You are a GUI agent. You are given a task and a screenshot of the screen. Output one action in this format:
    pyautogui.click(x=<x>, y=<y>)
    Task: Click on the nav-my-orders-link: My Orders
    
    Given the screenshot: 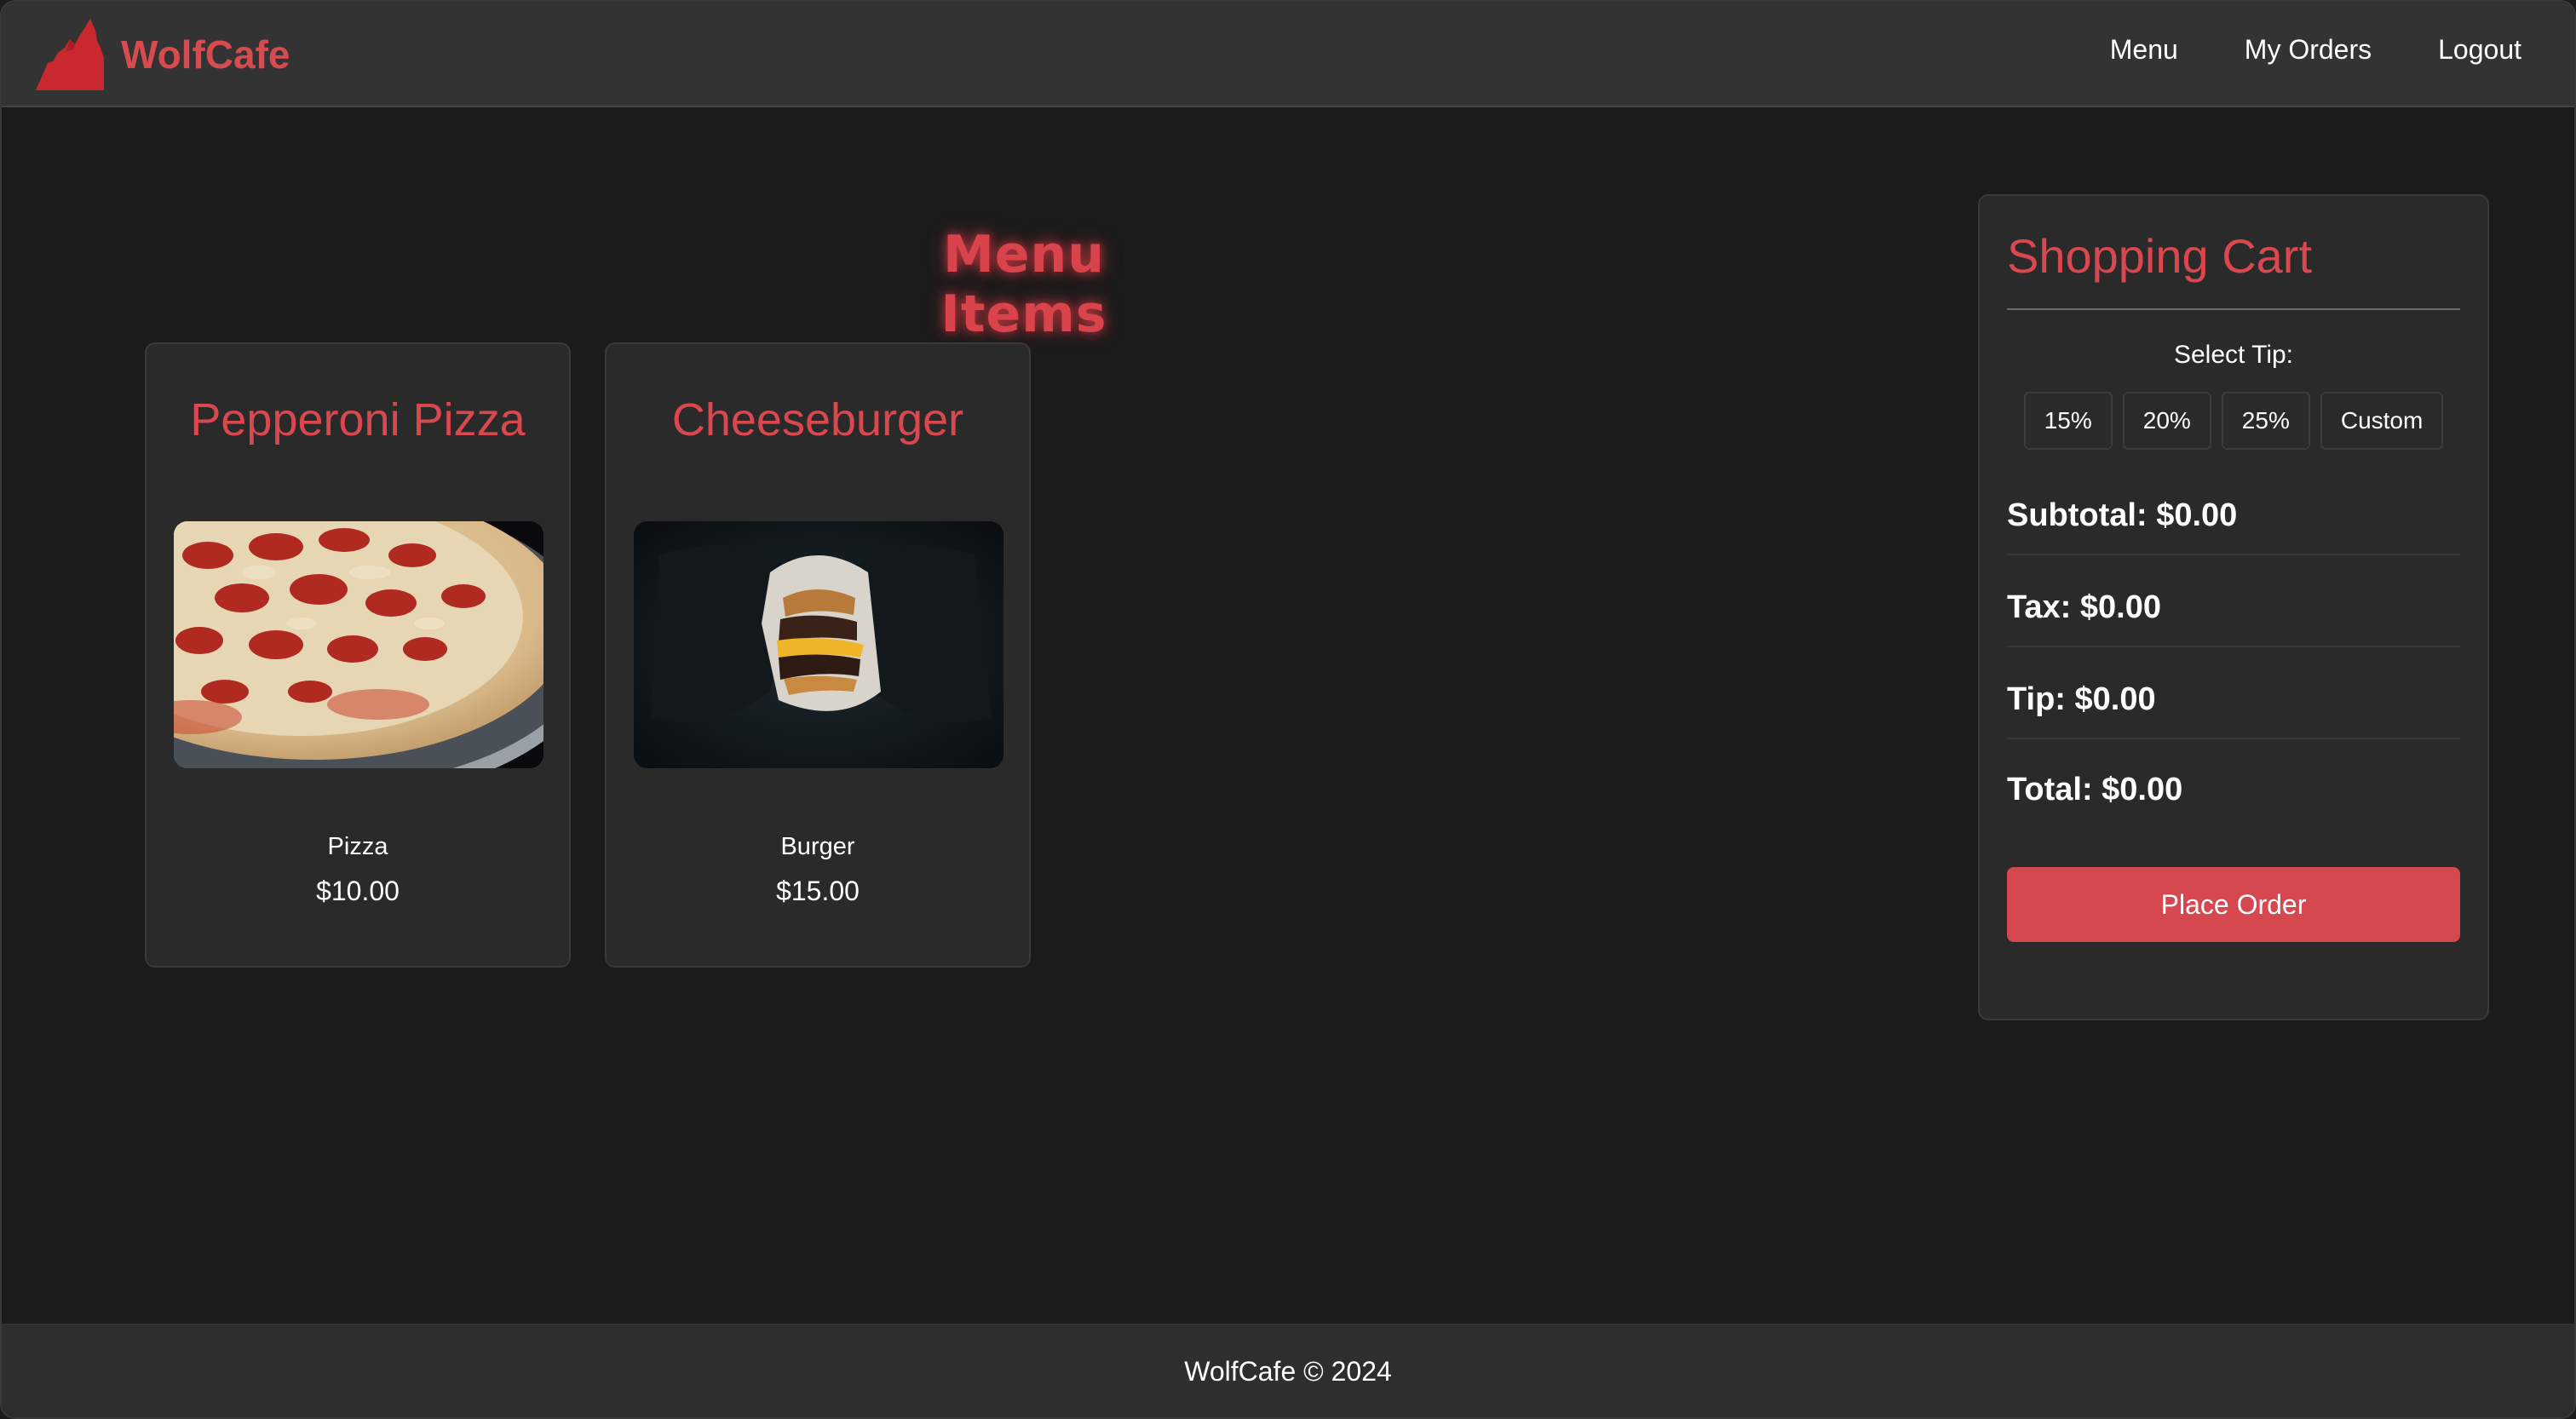 What is the action you would take?
    pyautogui.click(x=2309, y=50)
    